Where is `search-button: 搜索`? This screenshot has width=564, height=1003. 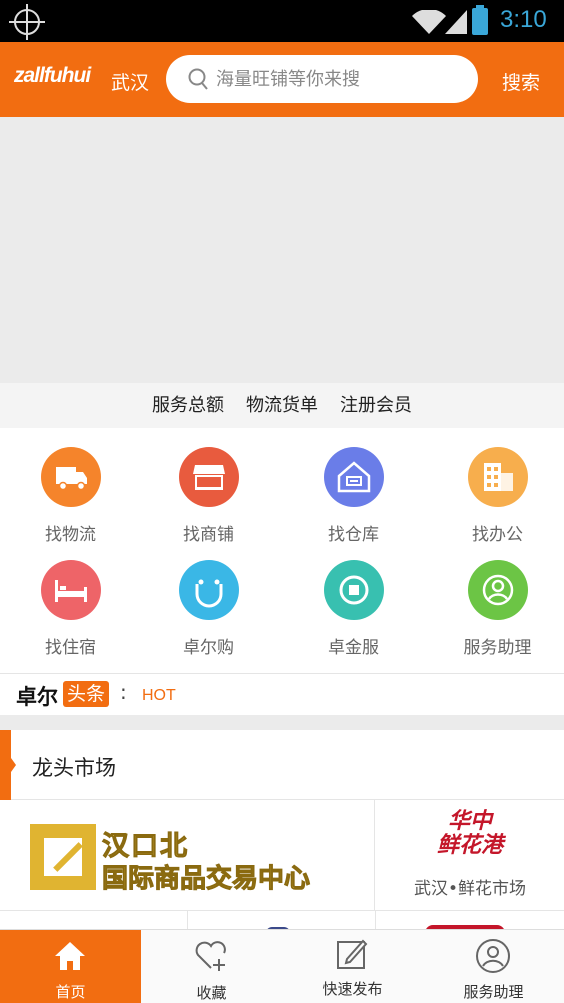
search-button: 搜索 is located at coordinates (521, 81).